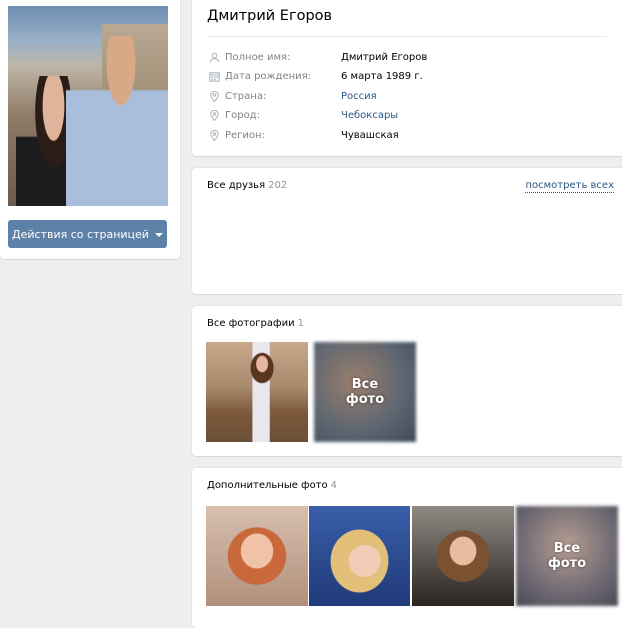  What do you see at coordinates (302, 115) in the screenshot?
I see `info-row-city: Город: Чебоксары` at bounding box center [302, 115].